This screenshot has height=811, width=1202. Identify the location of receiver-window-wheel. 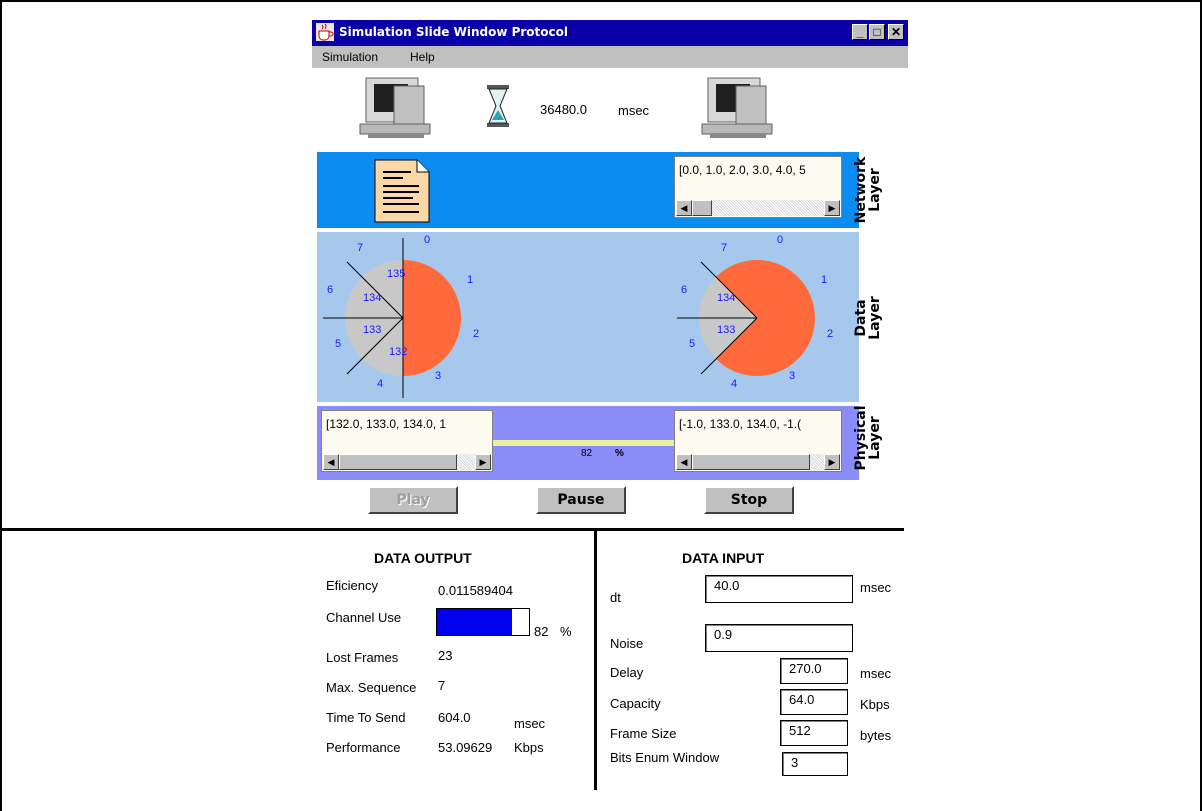
(746, 318).